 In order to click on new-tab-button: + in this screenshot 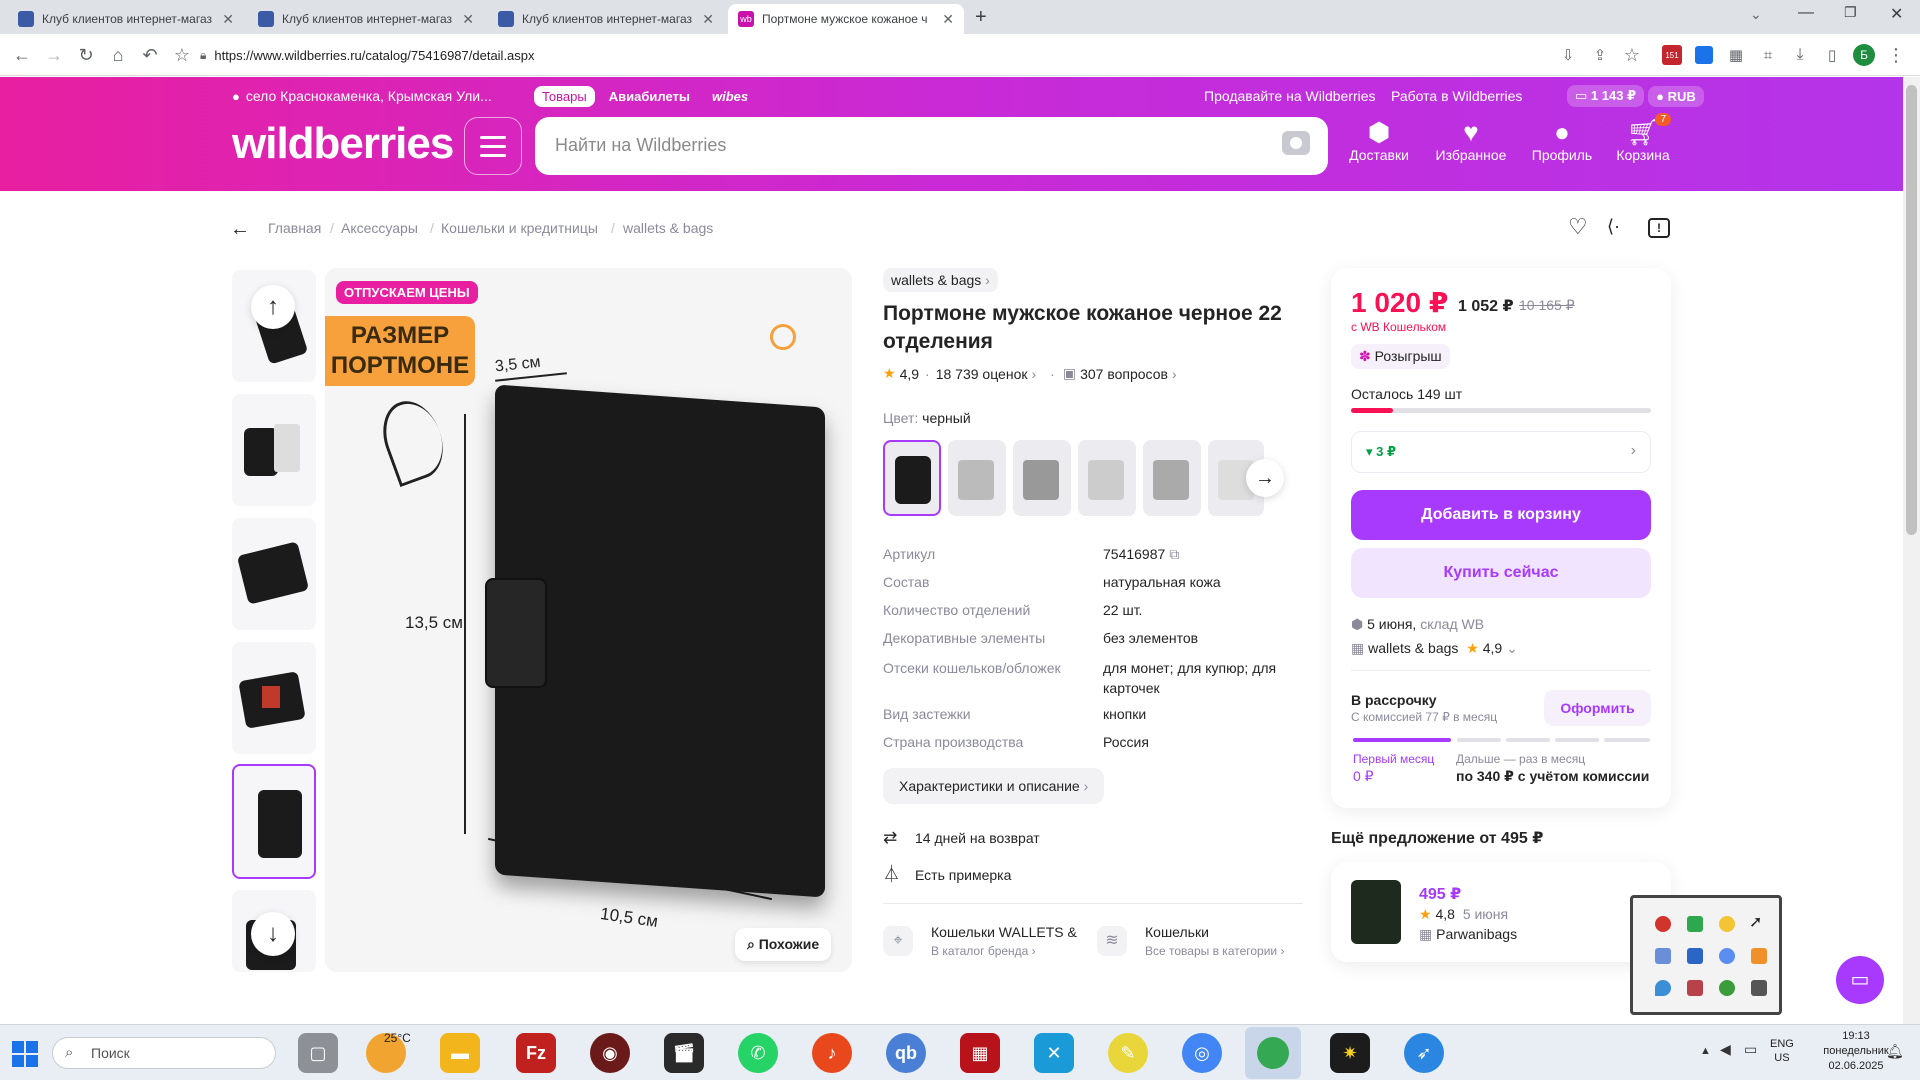, I will do `click(981, 17)`.